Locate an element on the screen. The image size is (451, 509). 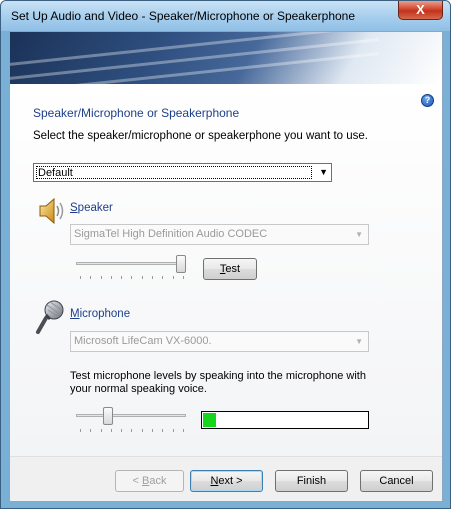
close-icon: X is located at coordinates (420, 9).